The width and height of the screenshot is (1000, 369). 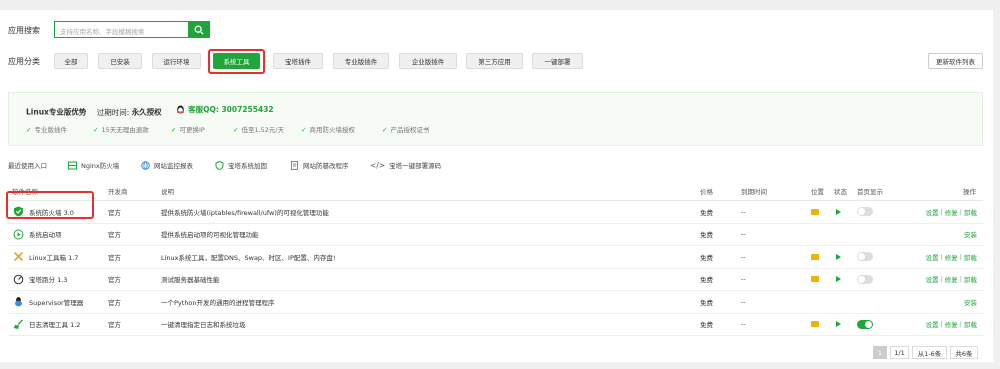 I want to click on category-bt-plugins: 宝塔插件, so click(x=298, y=61).